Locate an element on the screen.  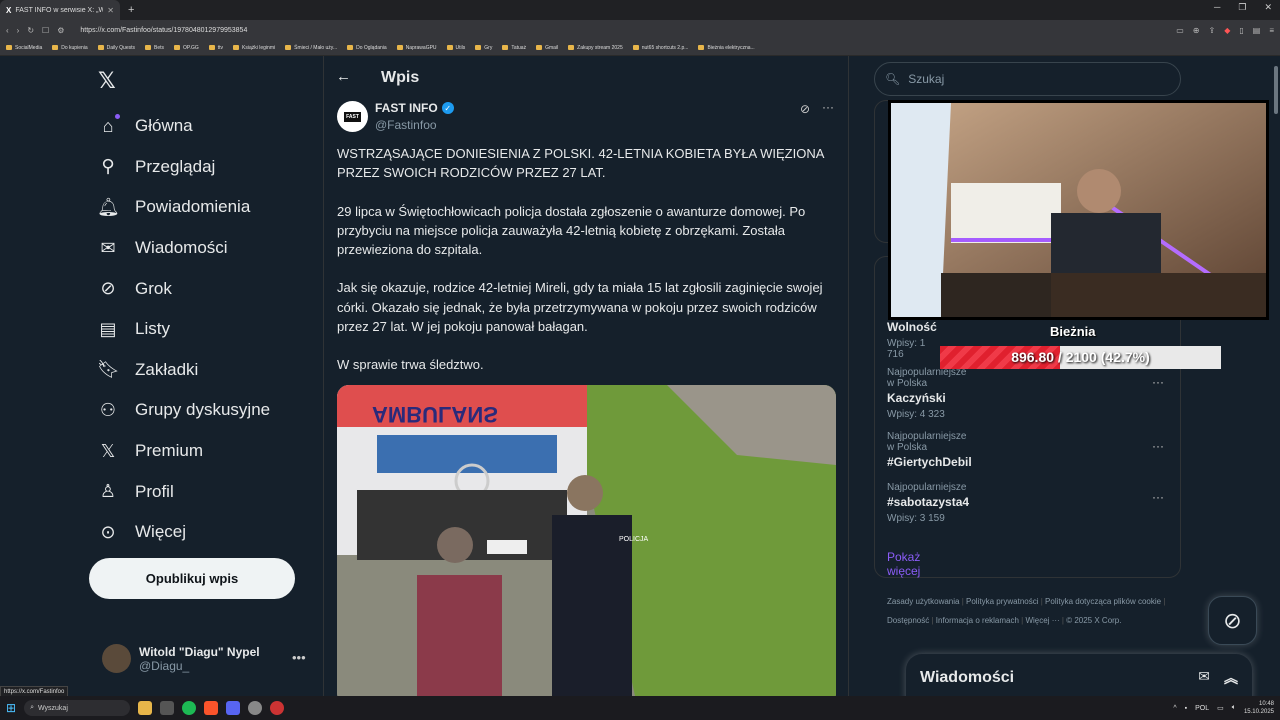
nav-item-0: ⌂ Główna is located at coordinates (183, 126).